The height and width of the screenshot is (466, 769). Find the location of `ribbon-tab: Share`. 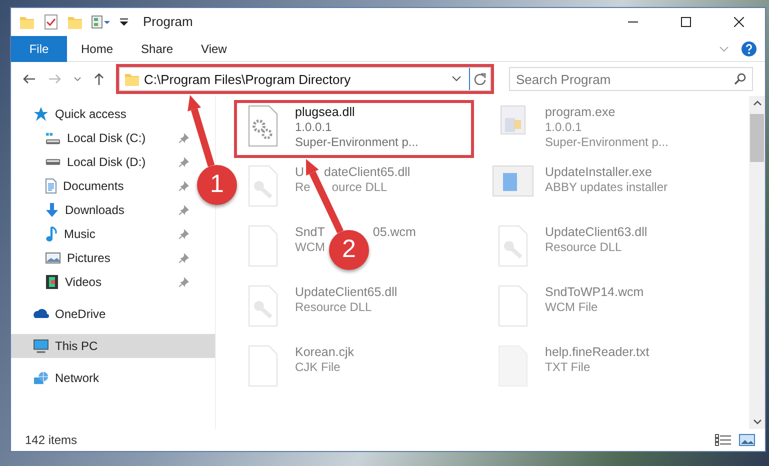

ribbon-tab: Share is located at coordinates (157, 49).